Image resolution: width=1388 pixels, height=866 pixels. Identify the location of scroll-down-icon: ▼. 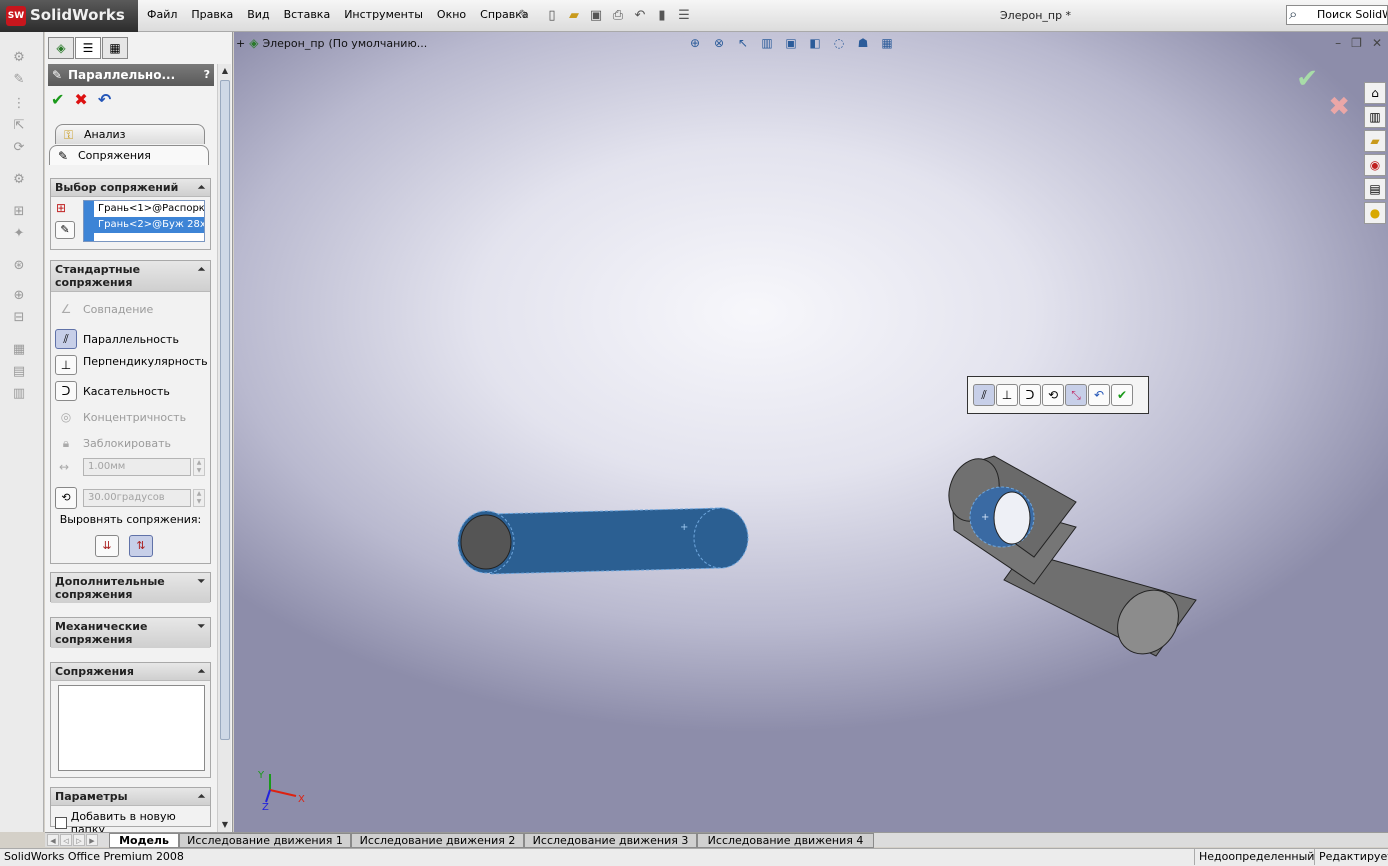
(225, 825).